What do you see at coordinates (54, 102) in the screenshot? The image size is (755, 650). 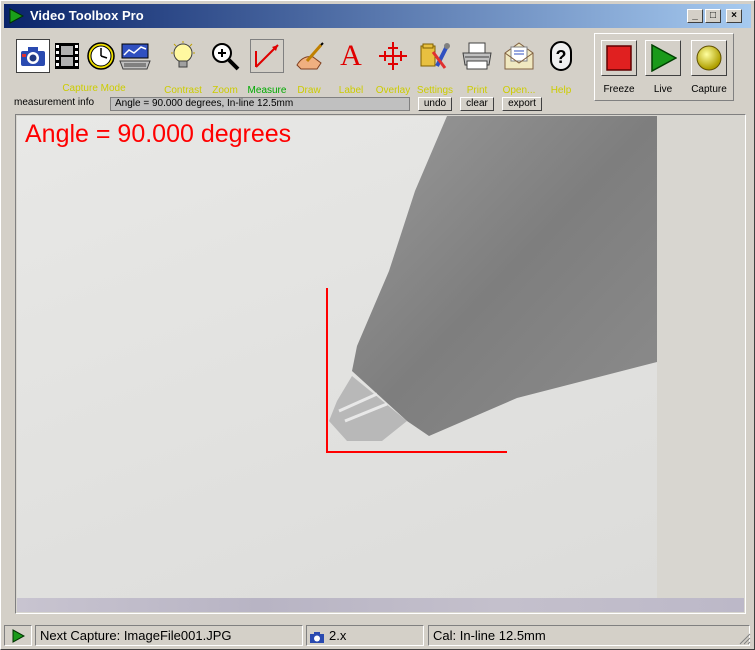 I see `measurement-info-label: measurement info` at bounding box center [54, 102].